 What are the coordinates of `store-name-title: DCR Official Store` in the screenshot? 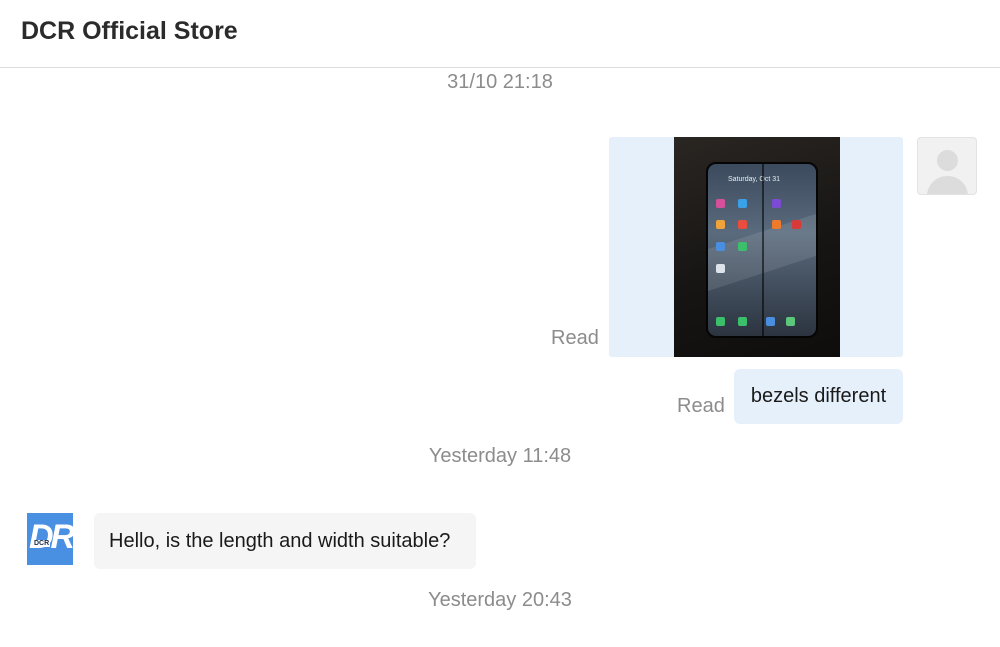 It's located at (129, 31).